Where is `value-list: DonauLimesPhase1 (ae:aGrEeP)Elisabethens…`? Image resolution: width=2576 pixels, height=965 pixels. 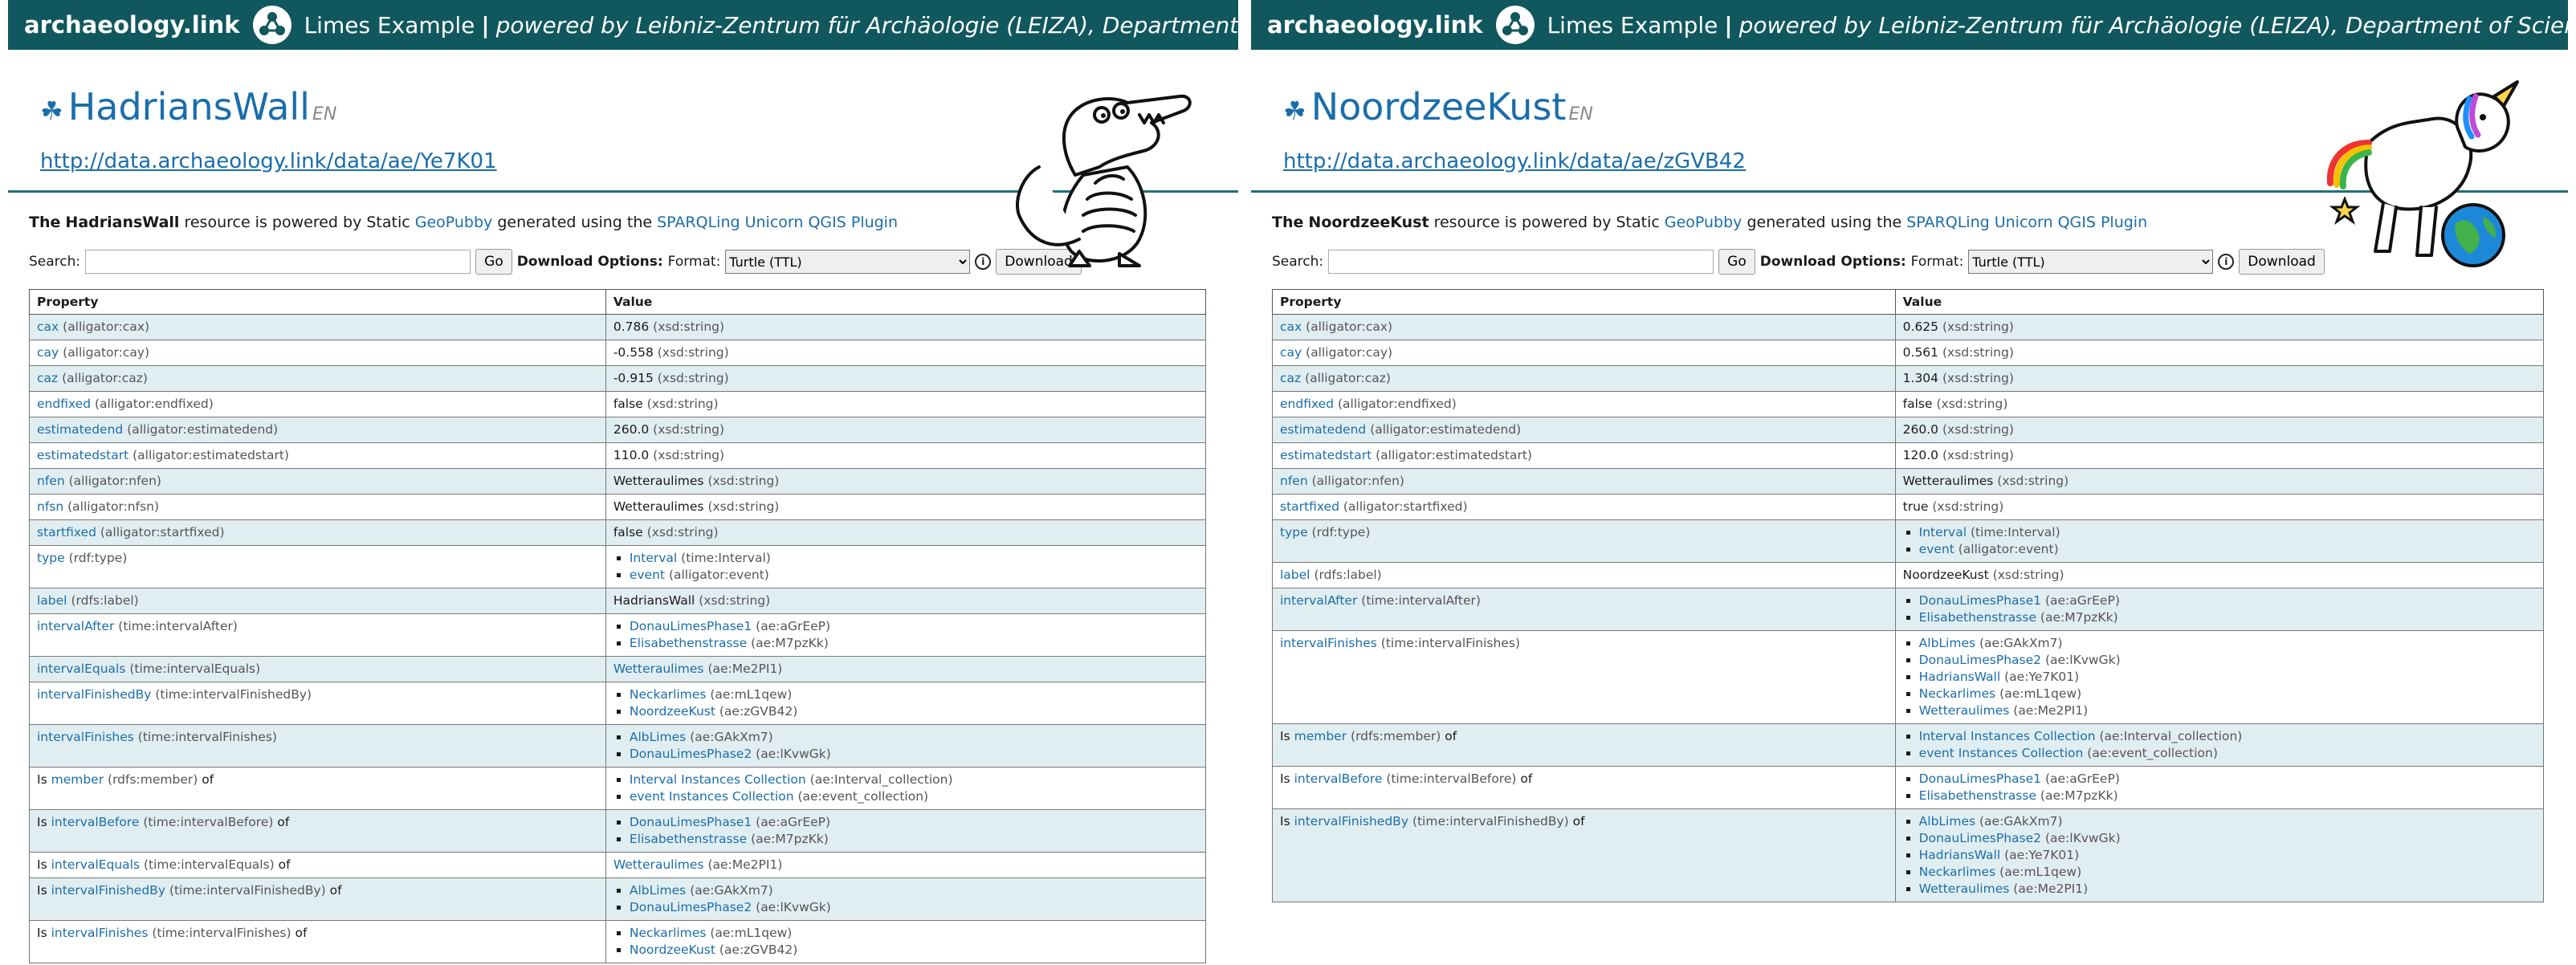 value-list: DonauLimesPhase1 (ae:aGrEeP)Elisabethens… is located at coordinates (906, 635).